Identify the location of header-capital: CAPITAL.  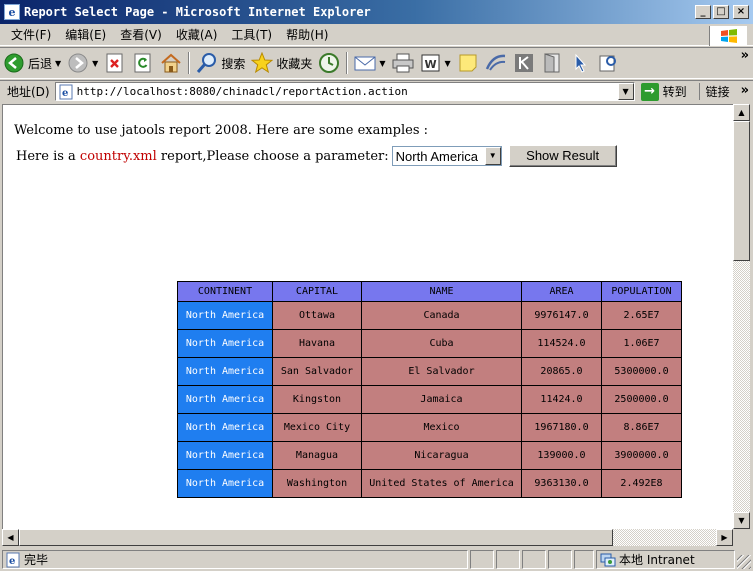
(317, 291).